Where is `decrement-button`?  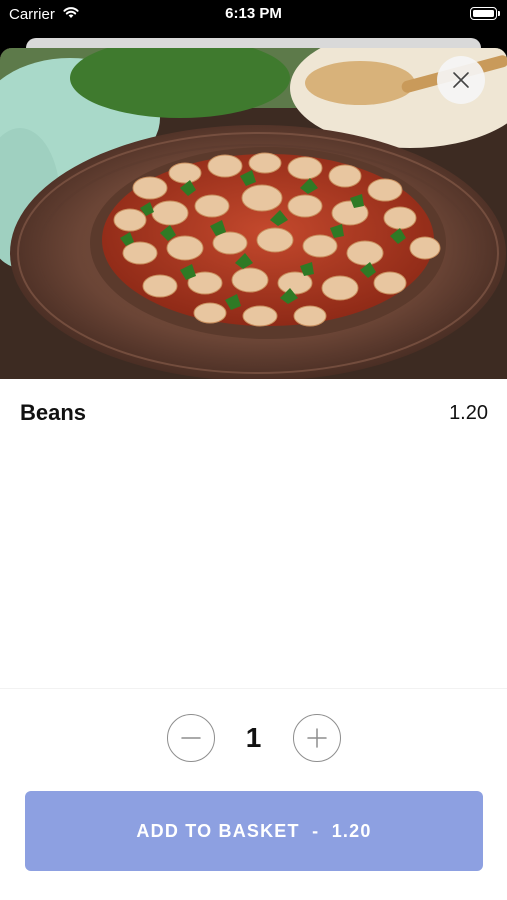
decrement-button is located at coordinates (190, 738).